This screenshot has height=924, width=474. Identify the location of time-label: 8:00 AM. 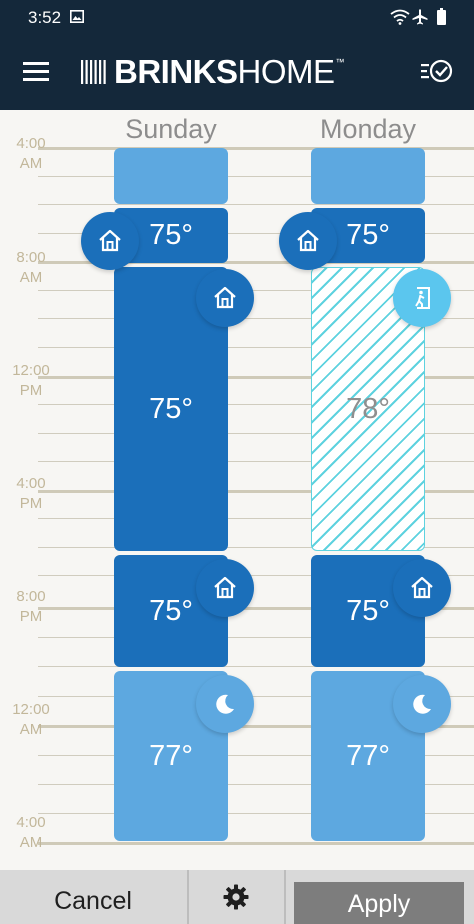
(31, 268).